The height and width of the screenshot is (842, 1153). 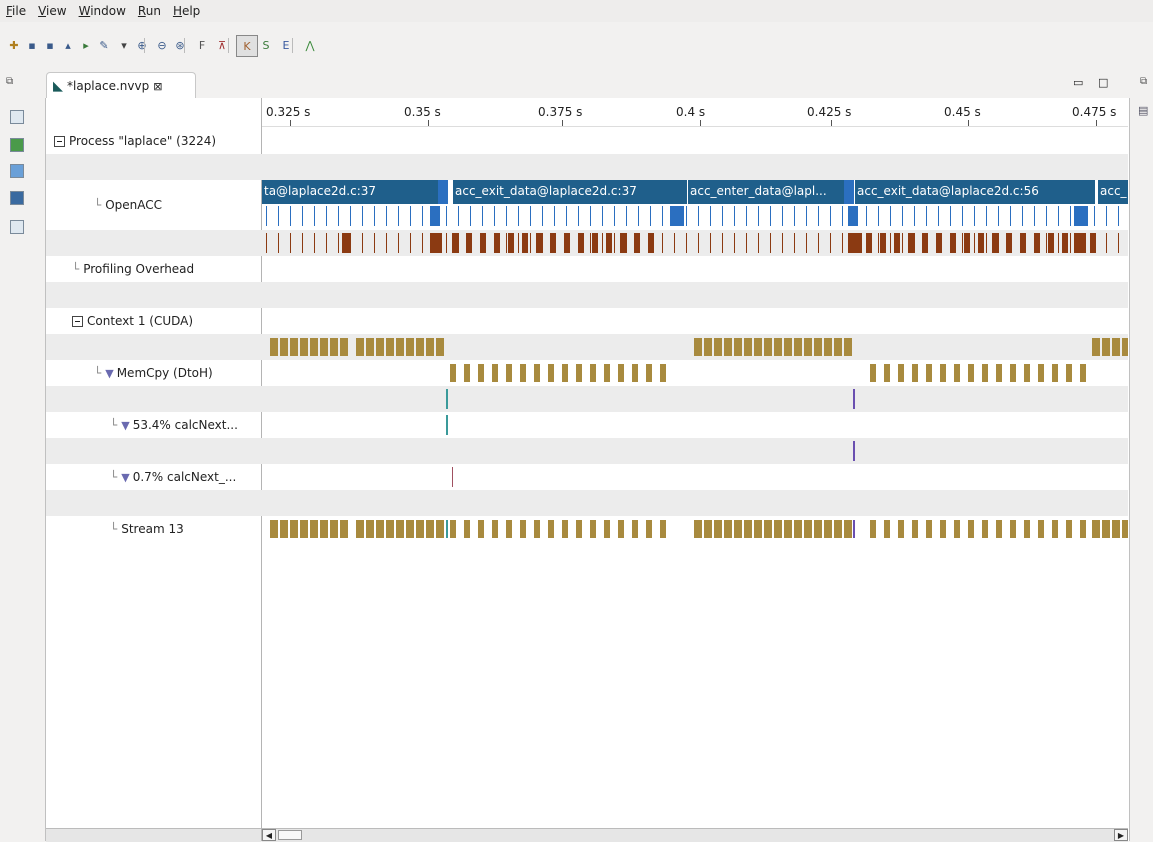 What do you see at coordinates (1143, 81) in the screenshot?
I see `restore-icon-right: ⧉` at bounding box center [1143, 81].